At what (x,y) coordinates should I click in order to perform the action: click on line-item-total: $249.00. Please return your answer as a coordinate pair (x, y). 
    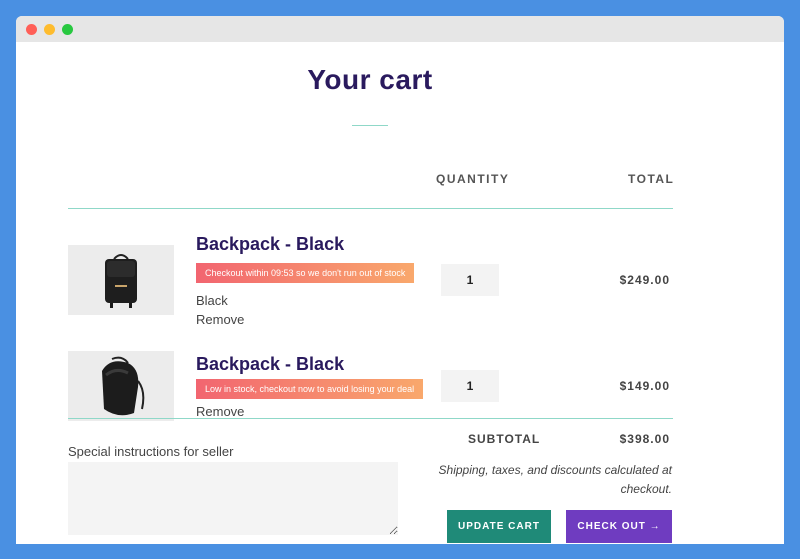
    Looking at the image, I should click on (644, 280).